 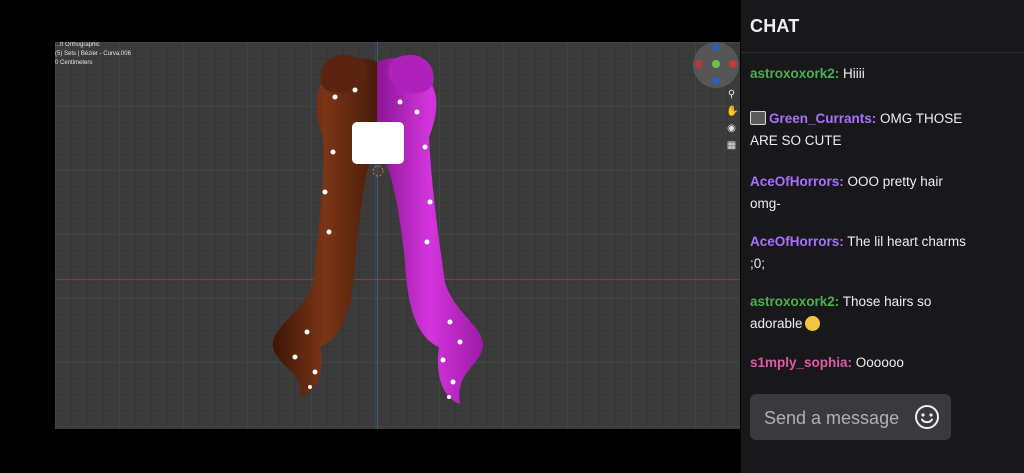 I want to click on hair-left-brown, so click(x=324, y=227).